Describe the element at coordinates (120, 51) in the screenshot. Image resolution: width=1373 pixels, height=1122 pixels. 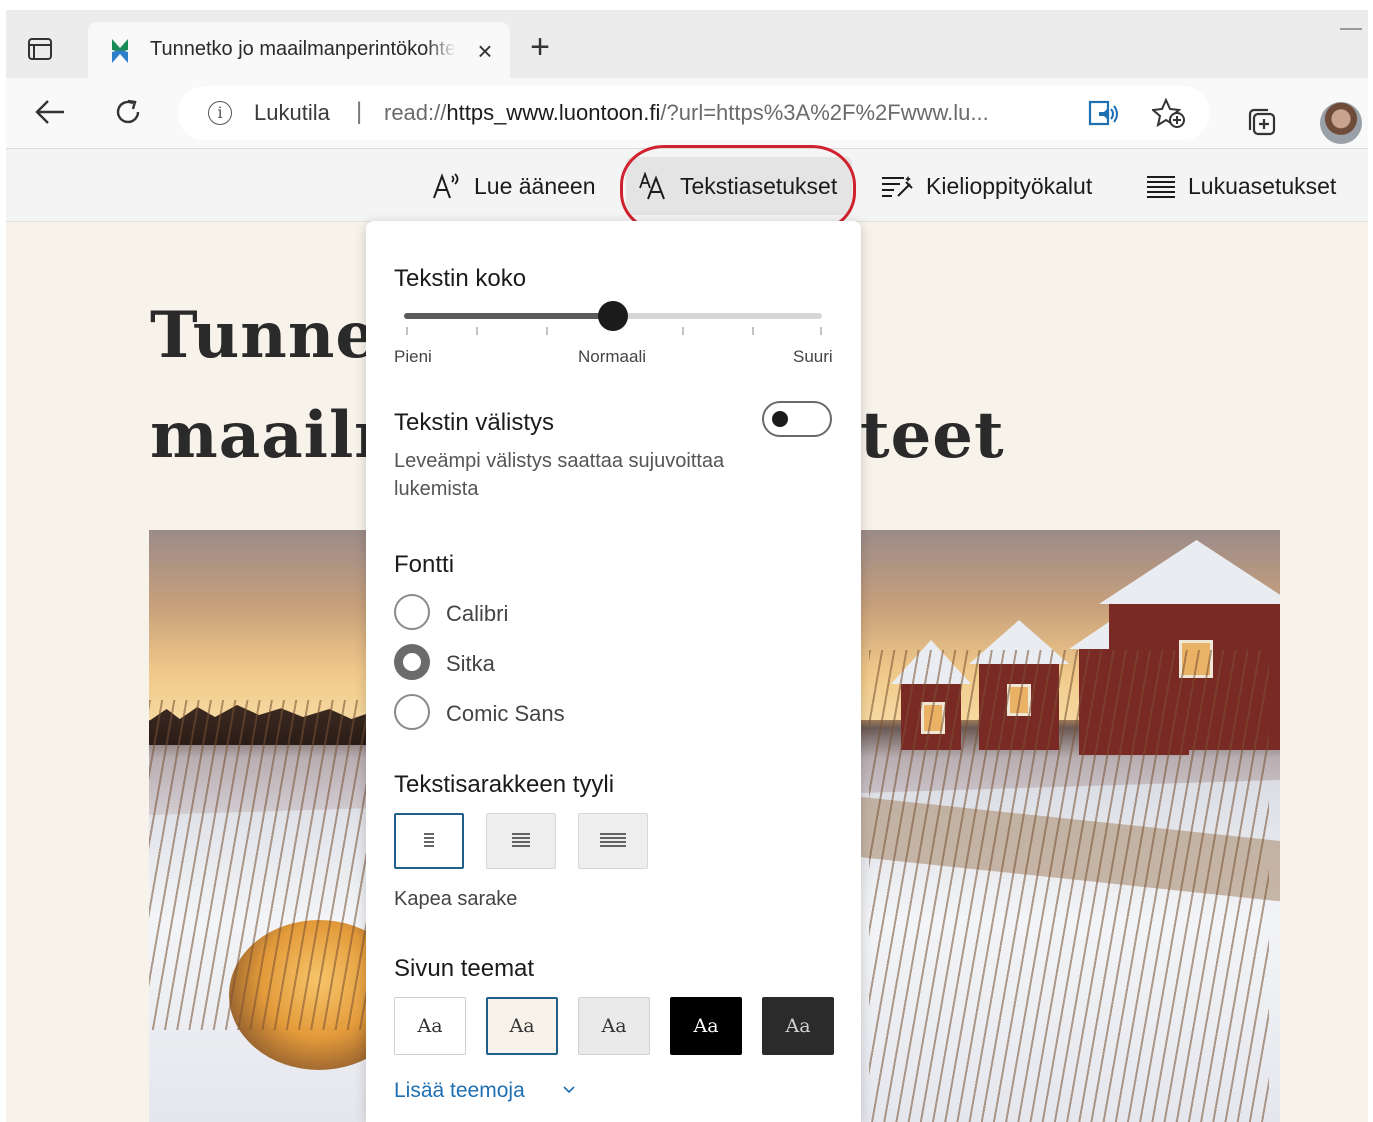
I see `site-favicon-icon` at that location.